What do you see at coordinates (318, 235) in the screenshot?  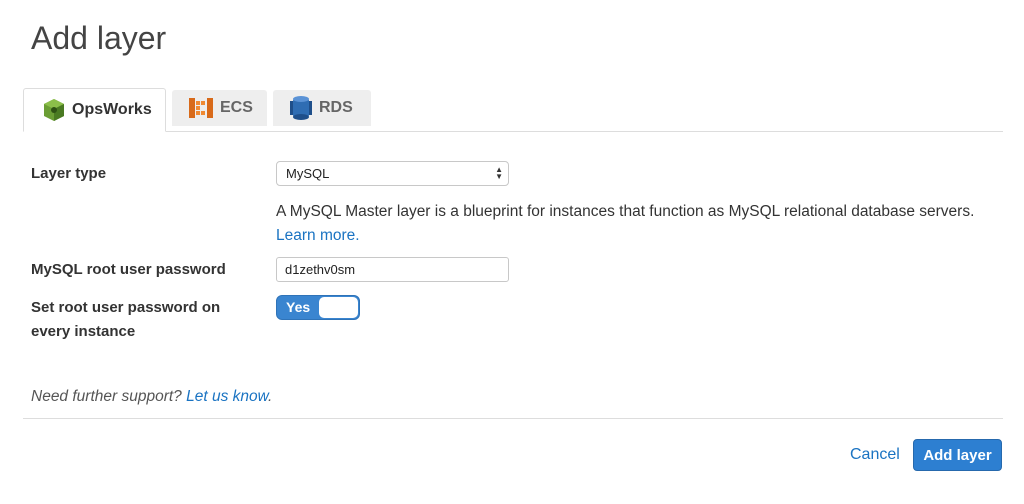 I see `learn-more-link: Learn more.` at bounding box center [318, 235].